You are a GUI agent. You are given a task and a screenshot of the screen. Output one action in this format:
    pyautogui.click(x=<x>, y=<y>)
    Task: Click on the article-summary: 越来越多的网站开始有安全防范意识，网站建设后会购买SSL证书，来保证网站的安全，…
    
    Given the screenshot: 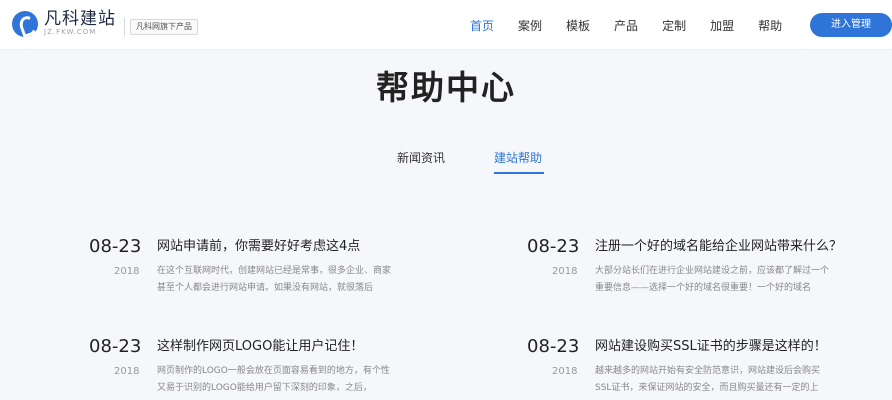 What is the action you would take?
    pyautogui.click(x=708, y=379)
    